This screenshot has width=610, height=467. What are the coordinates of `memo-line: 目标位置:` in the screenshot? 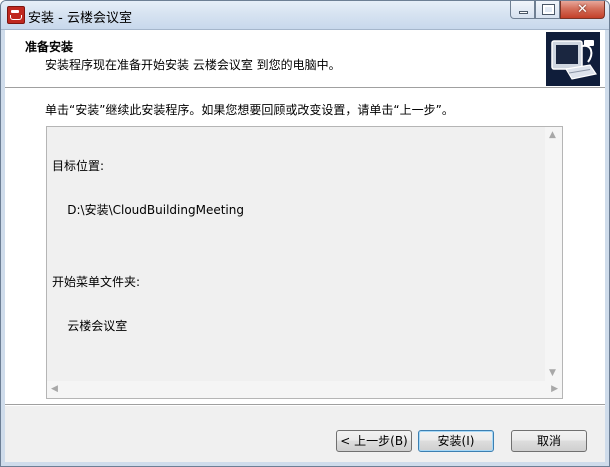 It's located at (78, 166).